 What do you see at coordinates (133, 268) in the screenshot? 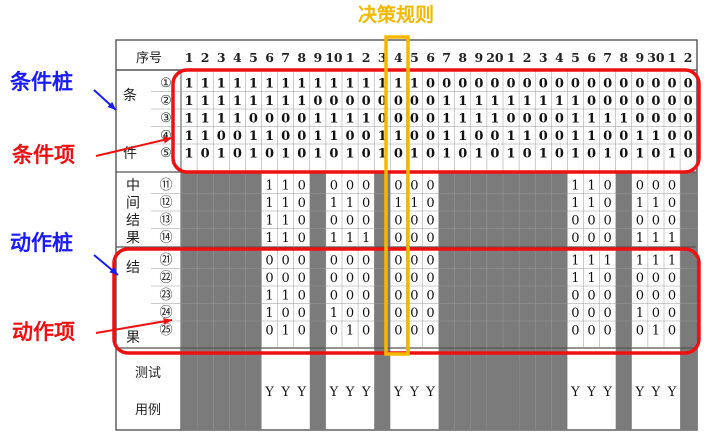
I see `result-group-char: 结` at bounding box center [133, 268].